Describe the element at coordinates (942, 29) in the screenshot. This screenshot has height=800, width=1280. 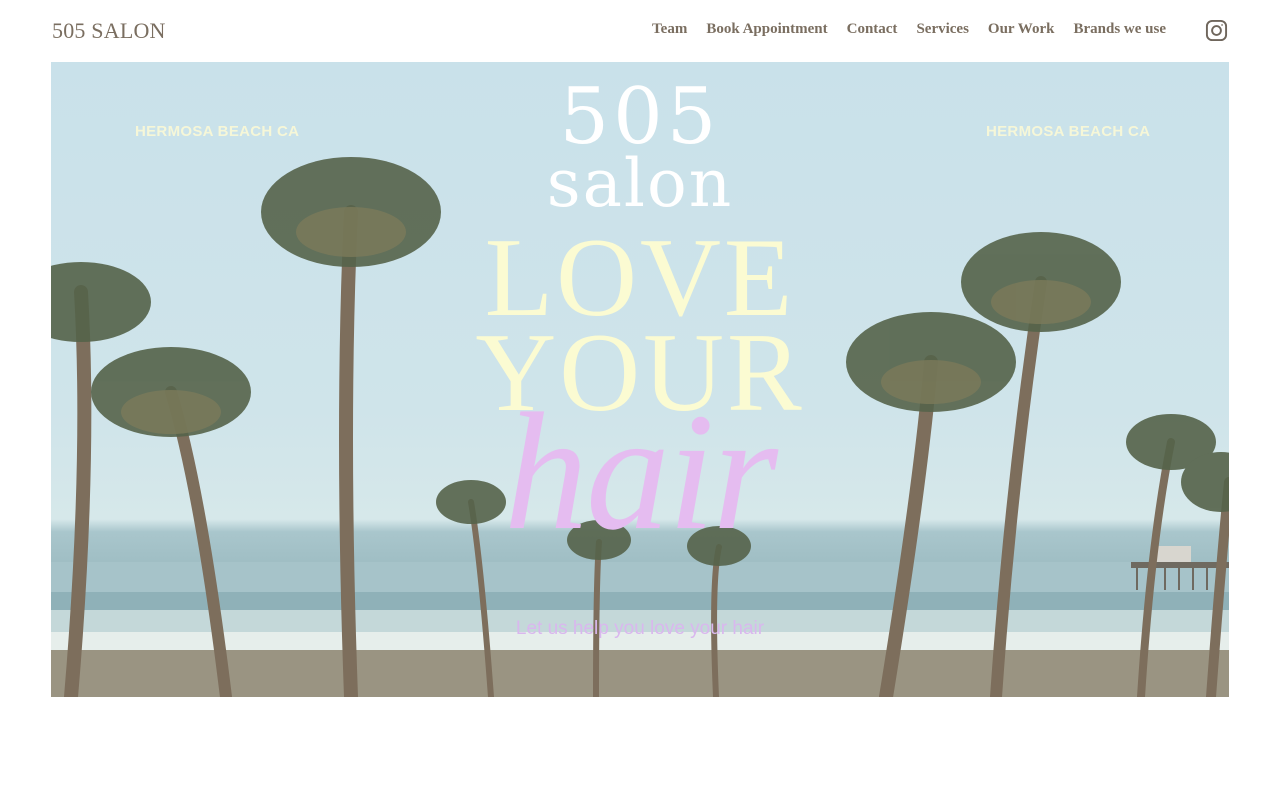
I see `nav-services: Services` at that location.